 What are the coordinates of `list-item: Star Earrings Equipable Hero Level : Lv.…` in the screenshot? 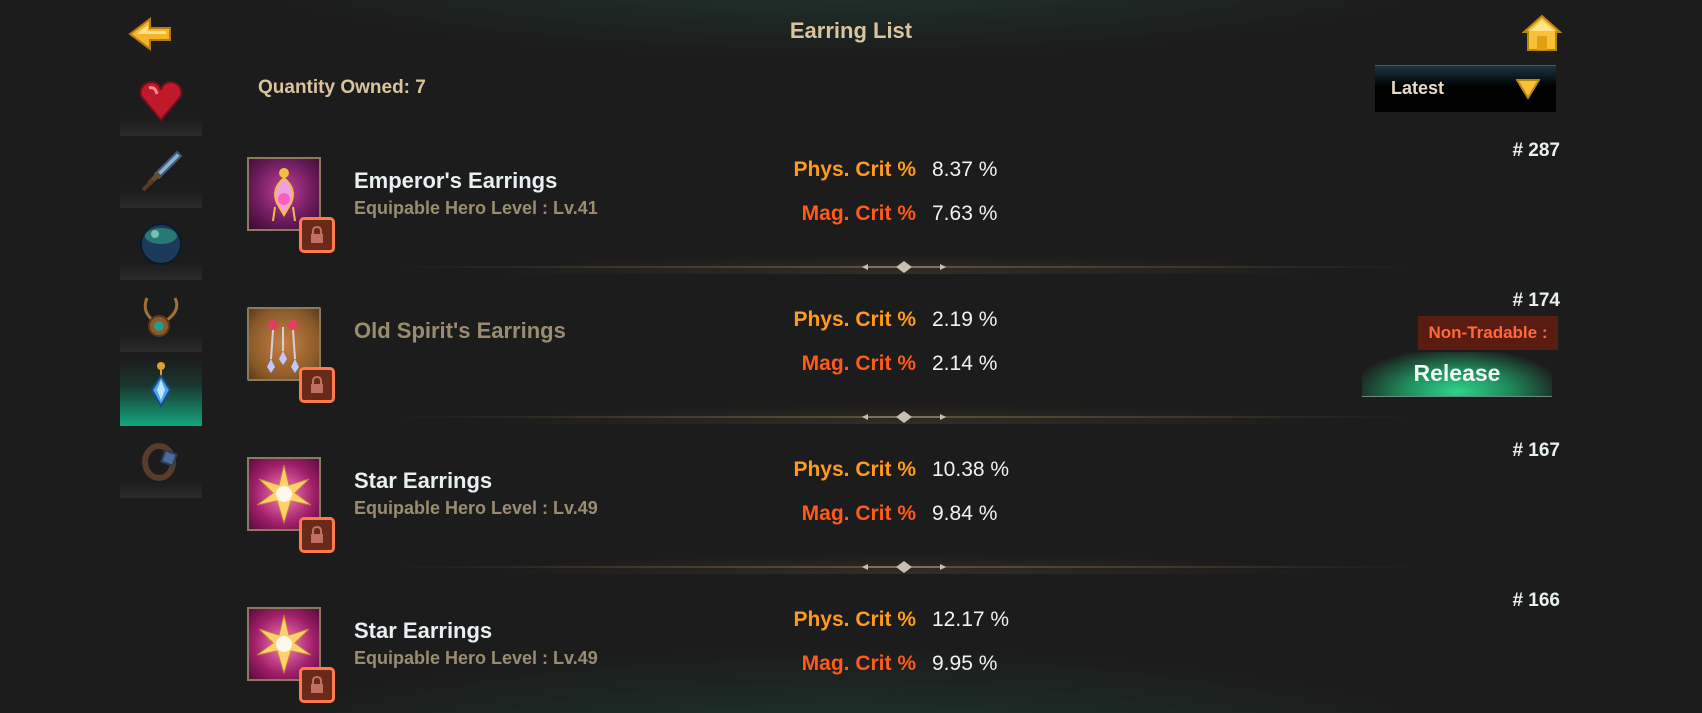 It's located at (905, 651).